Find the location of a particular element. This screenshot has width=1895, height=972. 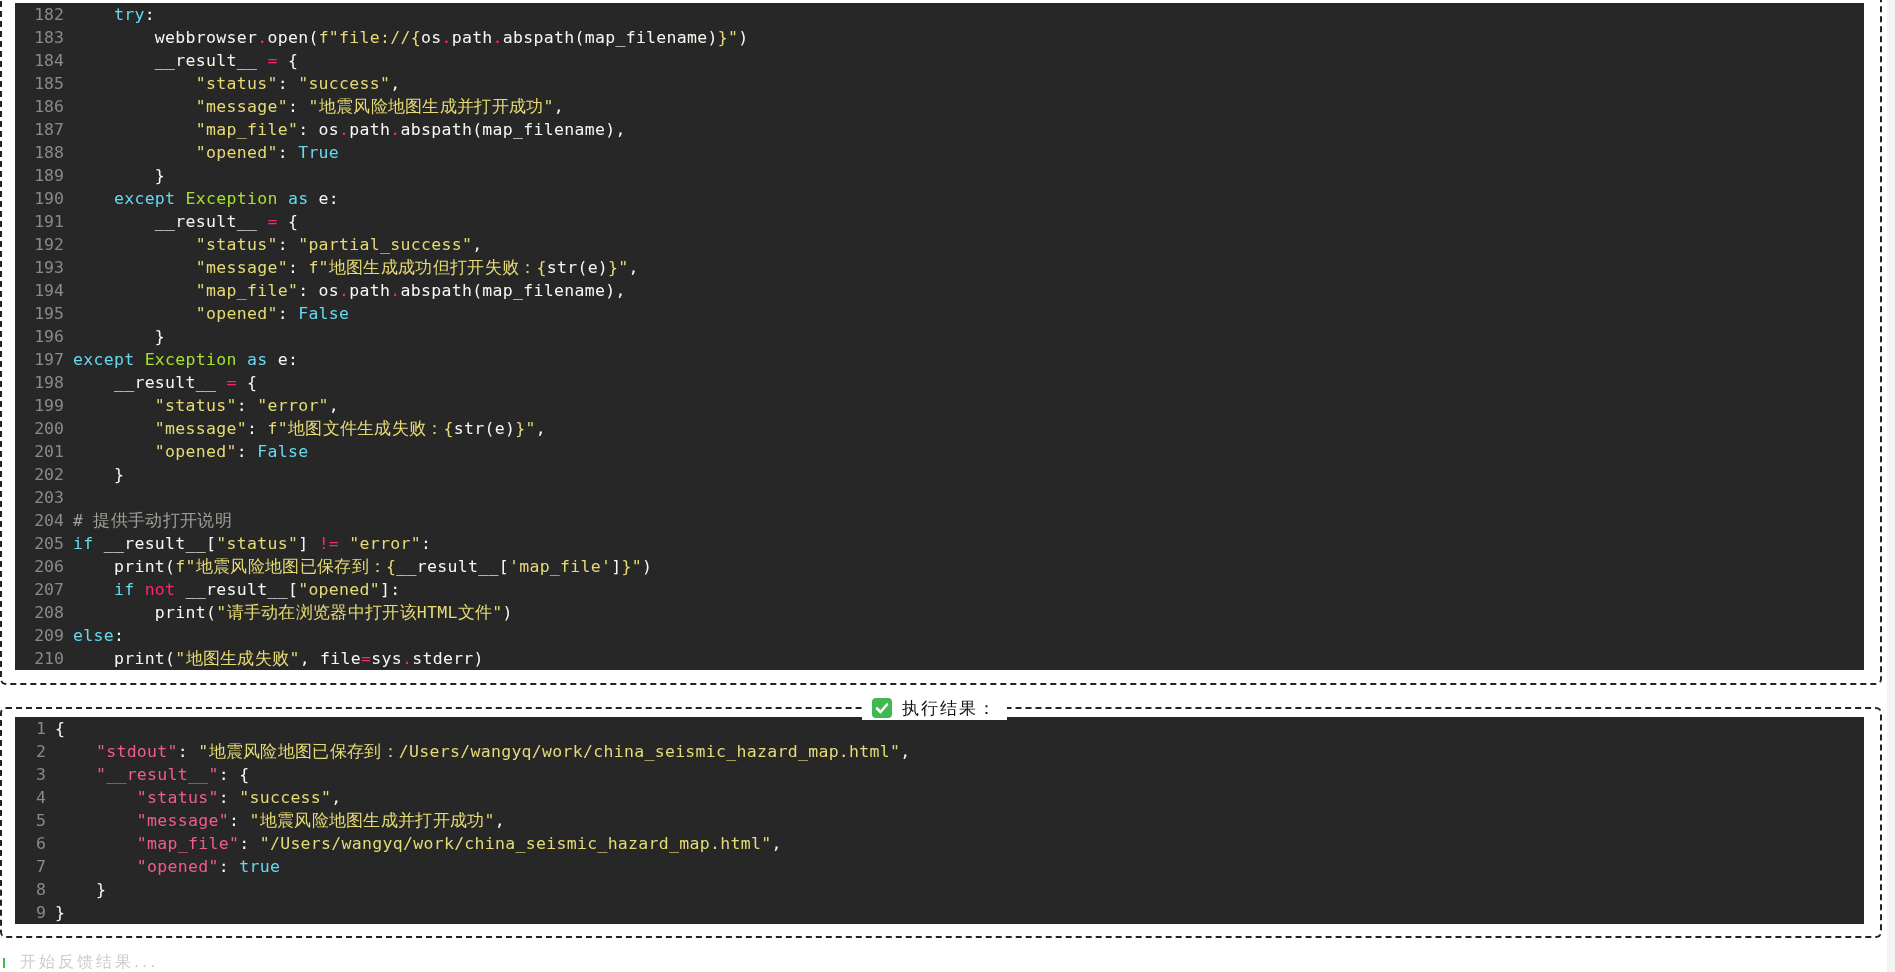

code-line: "message": f"地图生成成功但打开失败：{str(e)}", is located at coordinates (416, 267).